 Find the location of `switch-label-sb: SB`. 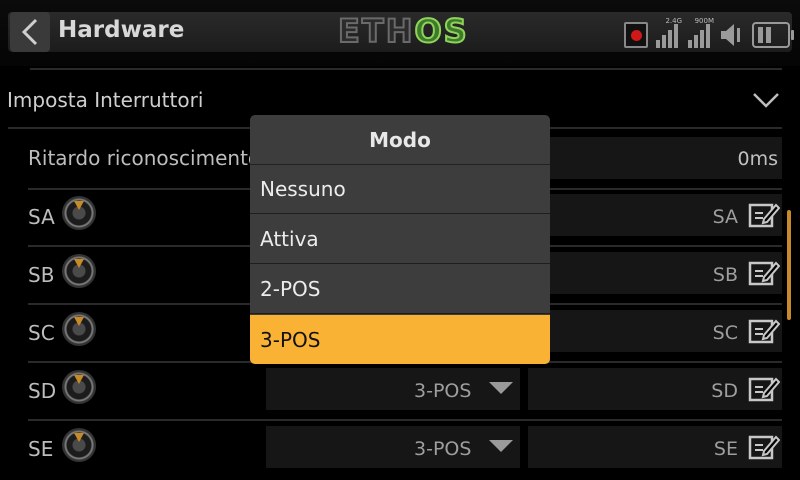

switch-label-sb: SB is located at coordinates (41, 275).